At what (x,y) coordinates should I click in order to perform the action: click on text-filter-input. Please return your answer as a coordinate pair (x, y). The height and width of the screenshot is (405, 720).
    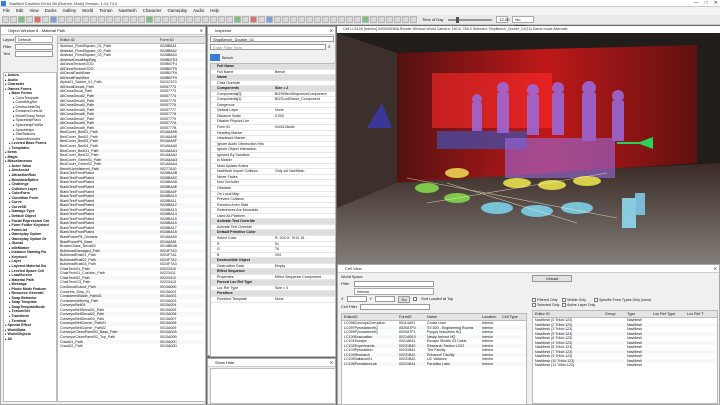
    Looking at the image, I should click on (34, 53).